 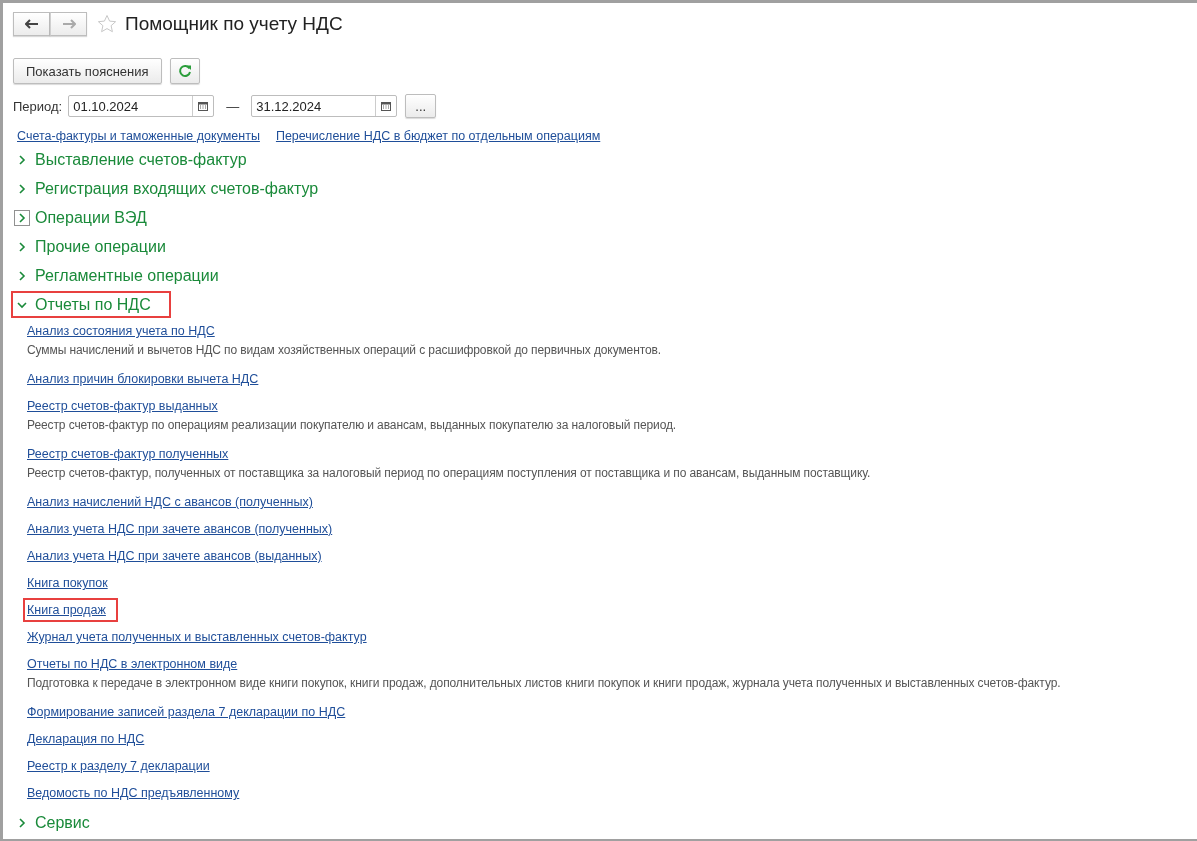 I want to click on report-link: Журнал учета полученных и выставленных счетов-фактур, so click(x=201, y=637).